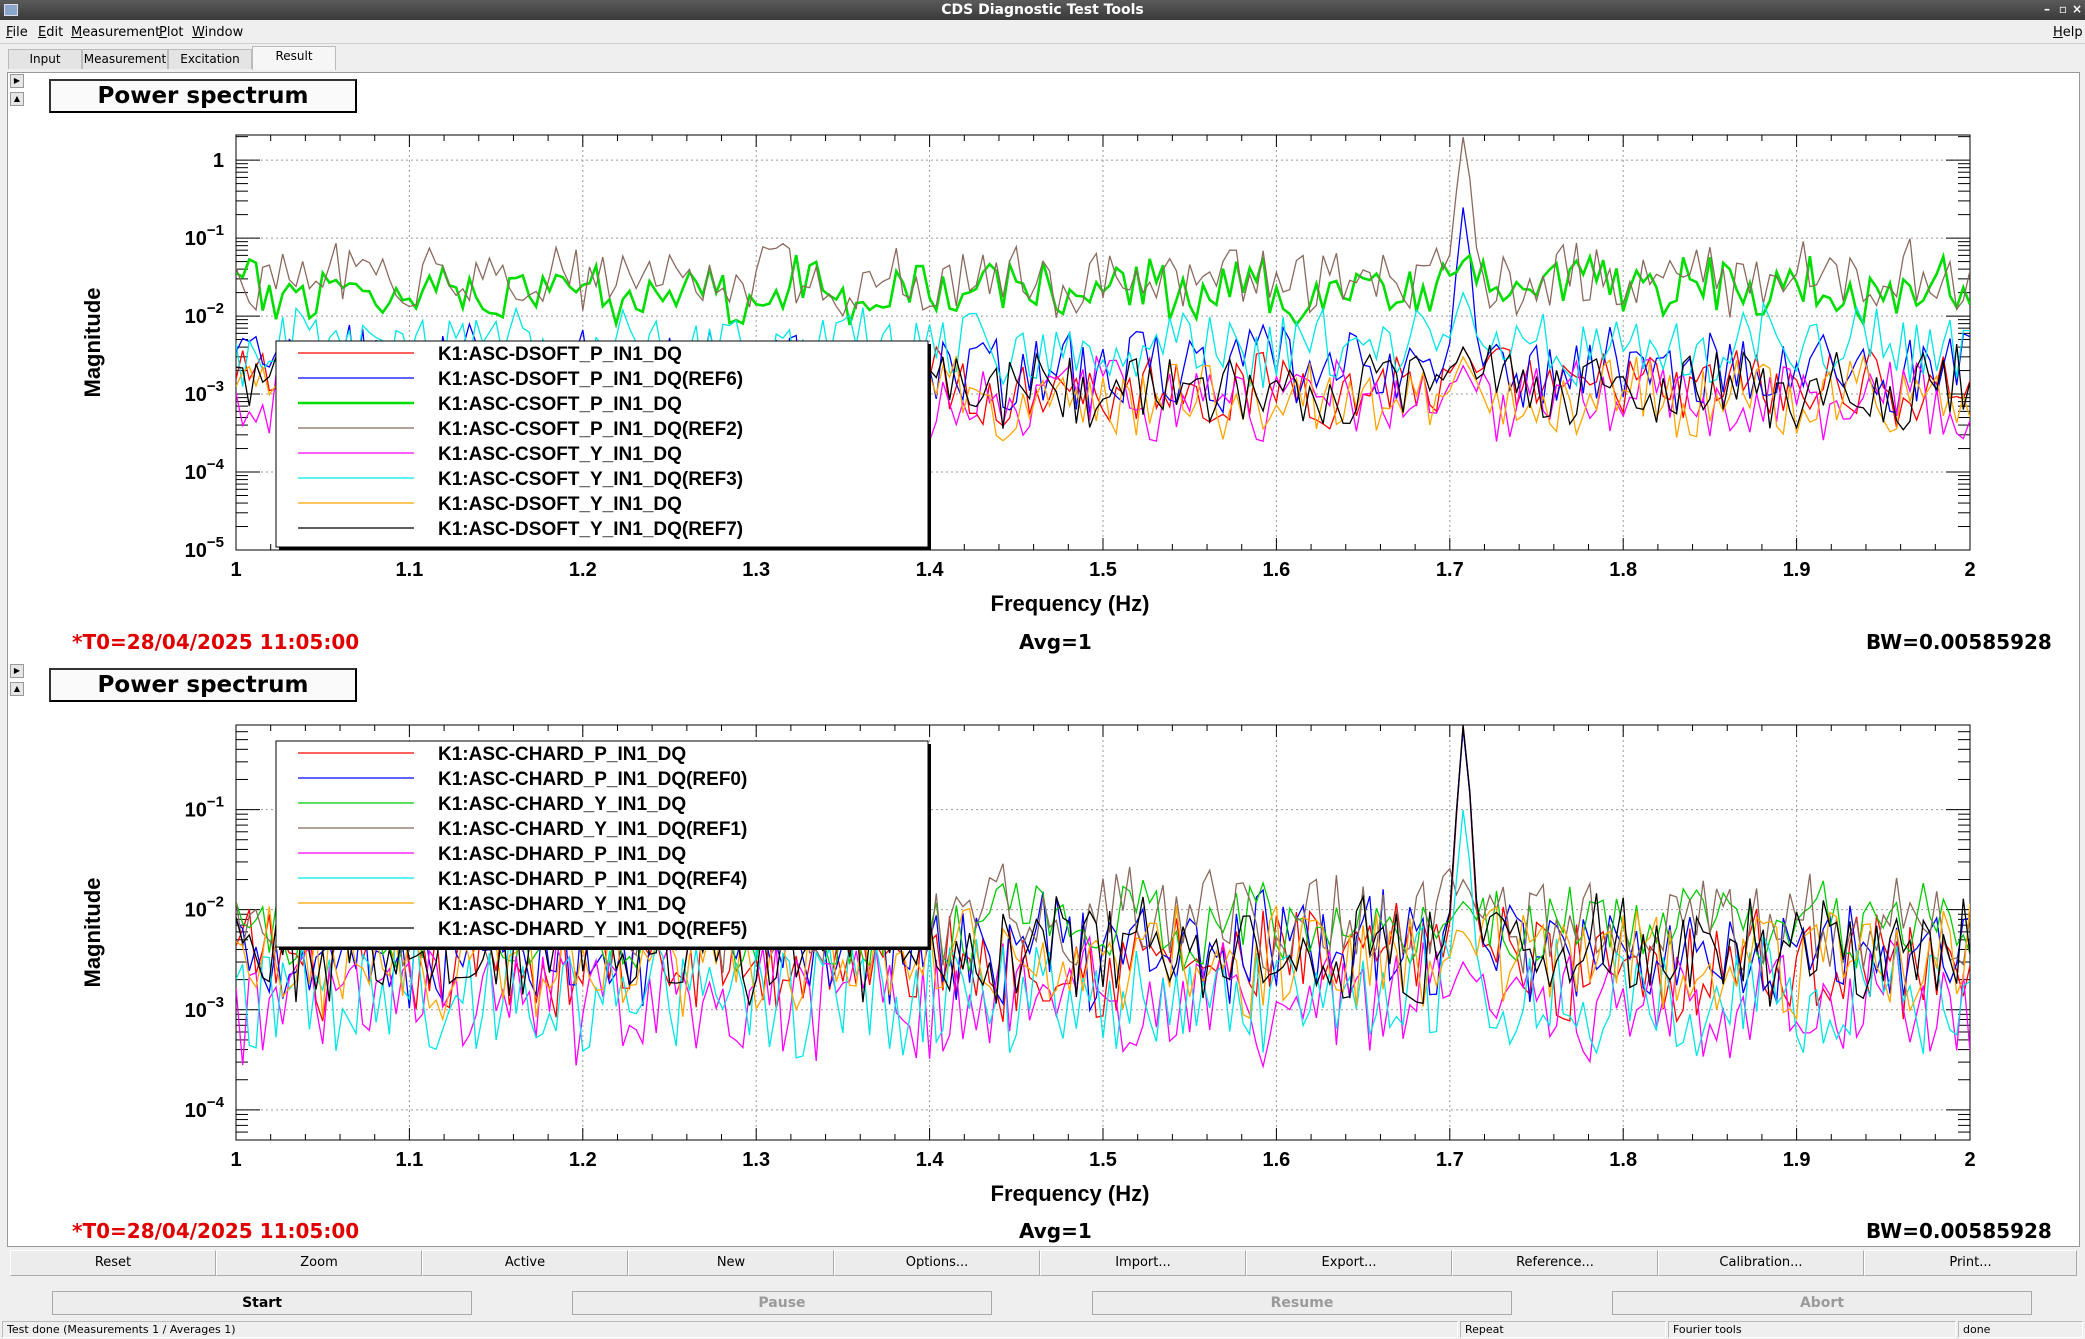  What do you see at coordinates (319, 1263) in the screenshot?
I see `zoom-button: Zoom` at bounding box center [319, 1263].